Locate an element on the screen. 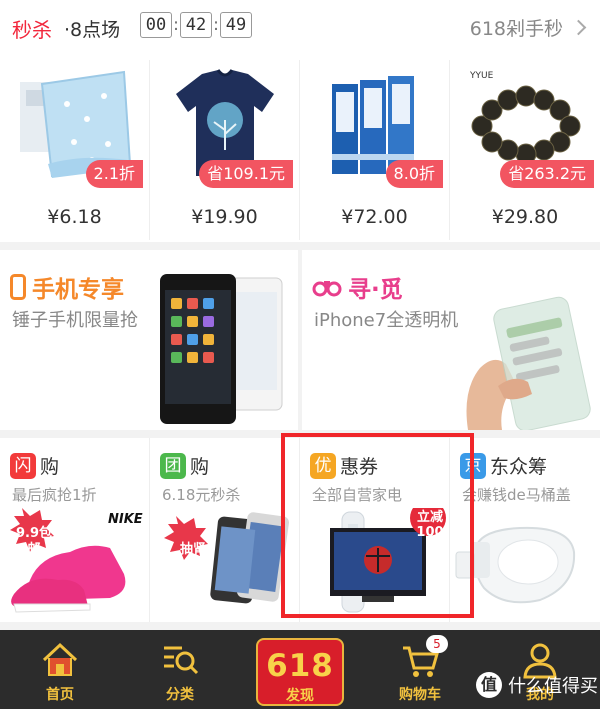 This screenshot has height=709, width=600. tab-cart: 5 购物车 is located at coordinates (420, 669).